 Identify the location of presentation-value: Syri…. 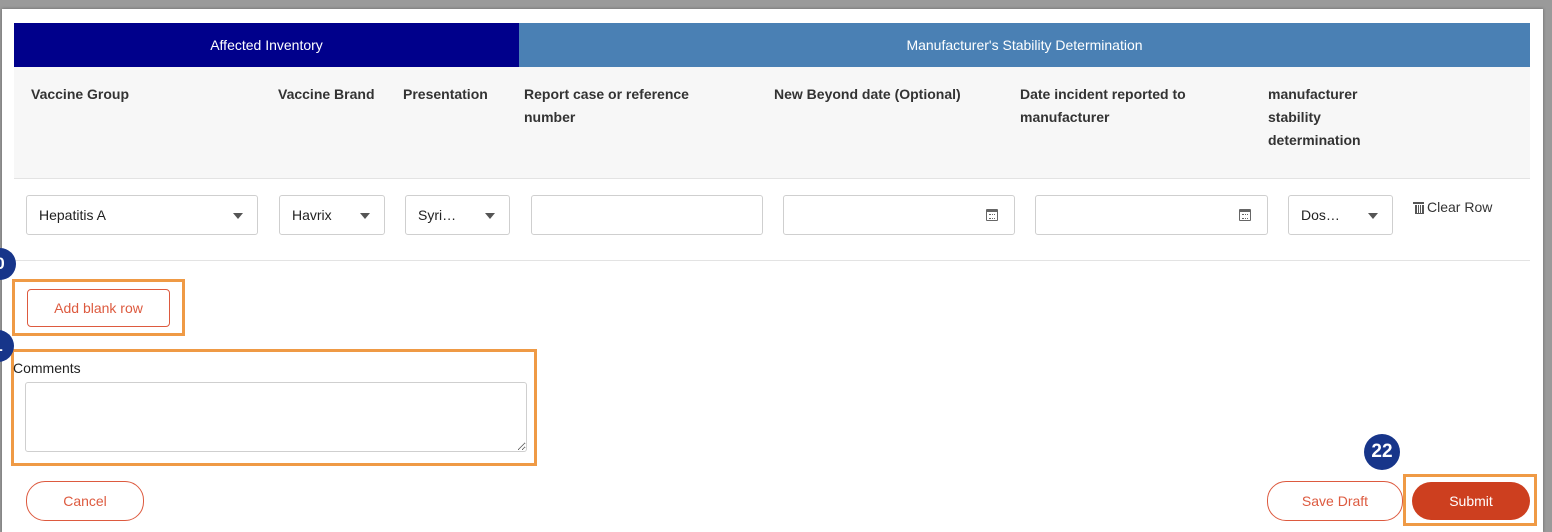
(437, 215).